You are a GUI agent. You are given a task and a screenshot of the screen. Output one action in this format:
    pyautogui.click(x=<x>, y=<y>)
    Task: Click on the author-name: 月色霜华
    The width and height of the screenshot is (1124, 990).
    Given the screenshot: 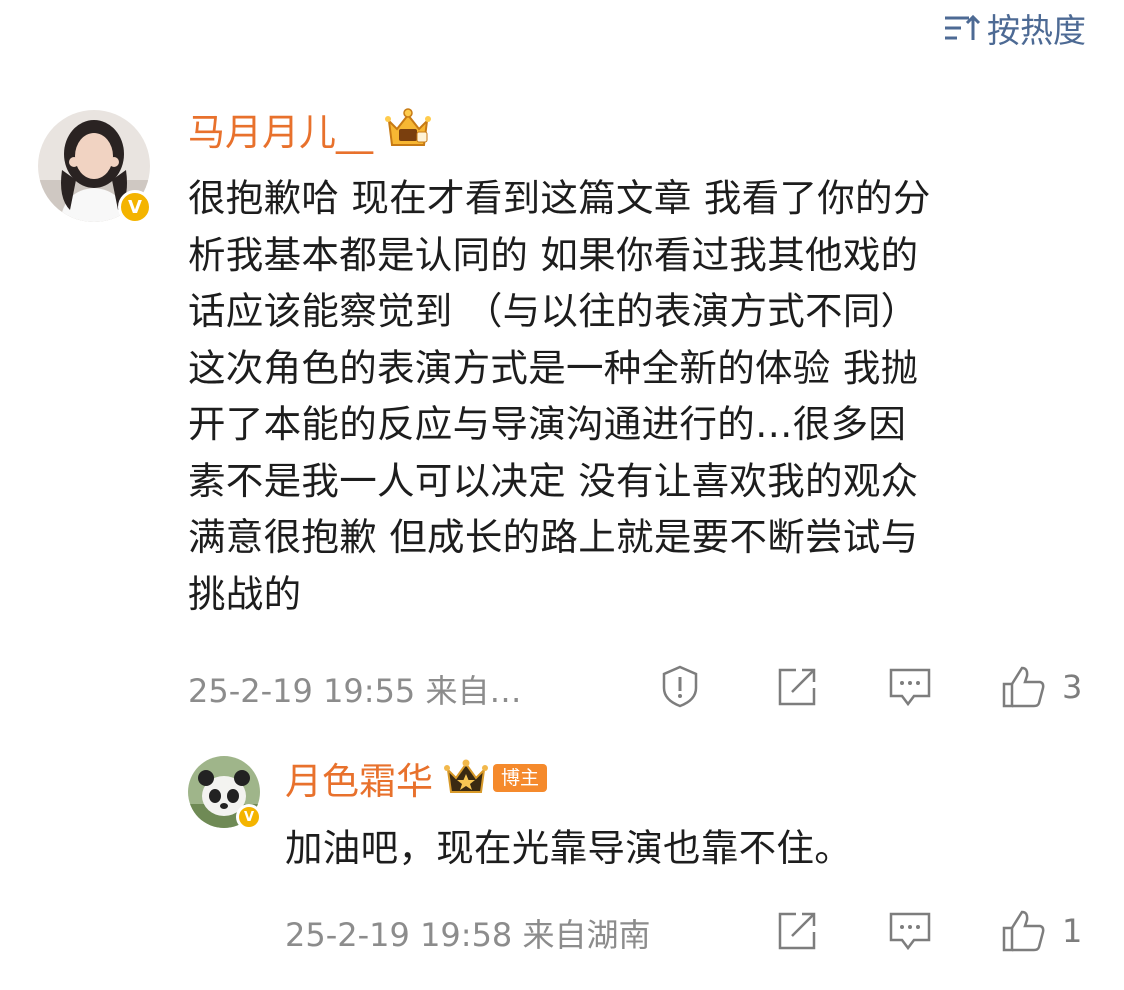 What is the action you would take?
    pyautogui.click(x=359, y=781)
    